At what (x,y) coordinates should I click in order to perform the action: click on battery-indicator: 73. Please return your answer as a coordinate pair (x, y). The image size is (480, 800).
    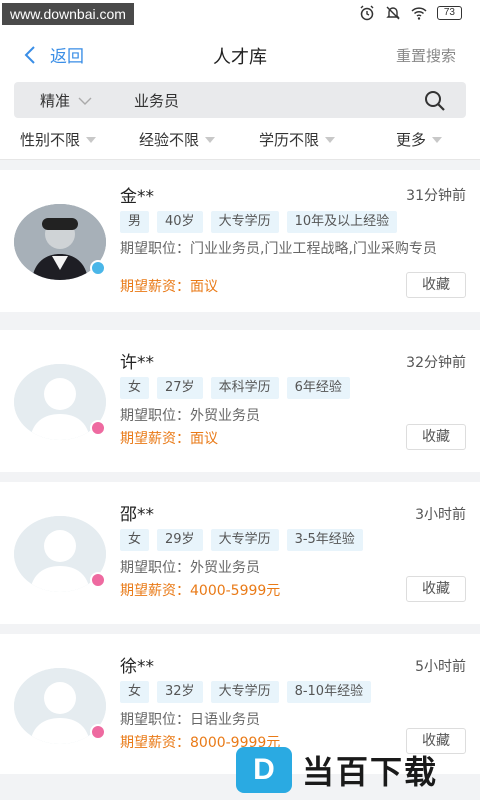
    Looking at the image, I should click on (449, 13).